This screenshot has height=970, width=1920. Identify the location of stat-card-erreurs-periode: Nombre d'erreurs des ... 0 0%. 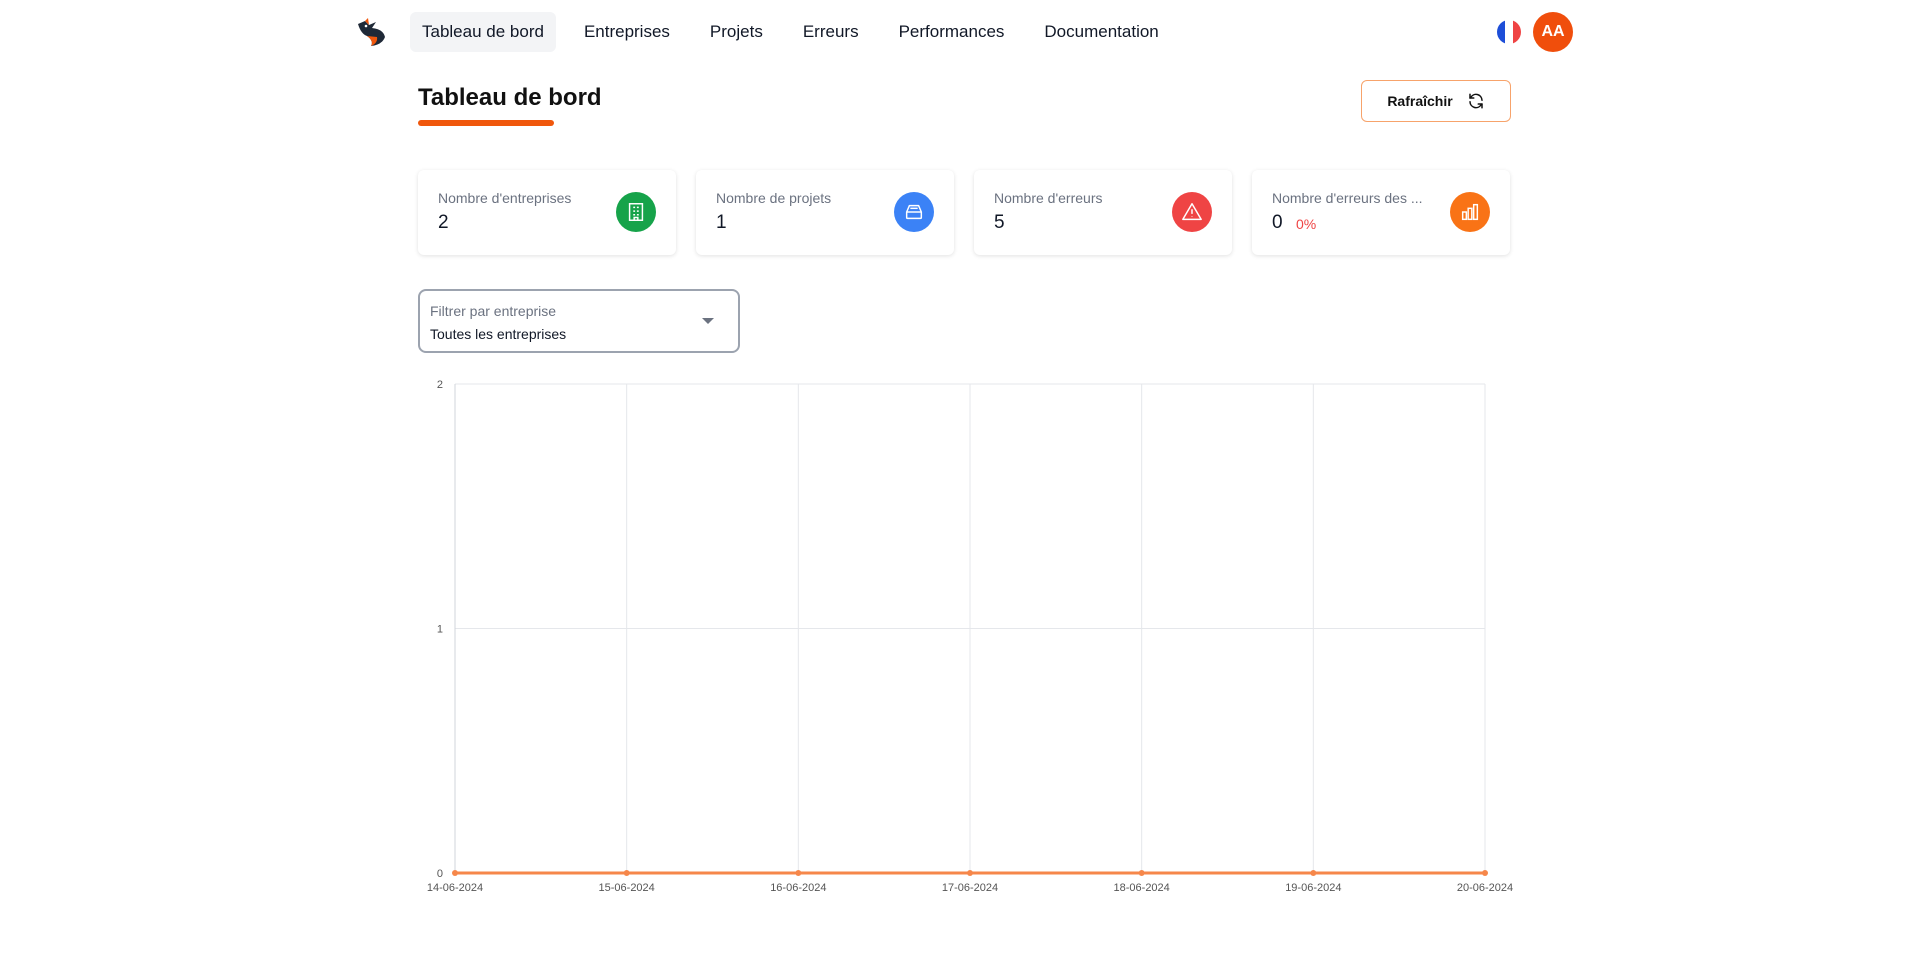
(1381, 212).